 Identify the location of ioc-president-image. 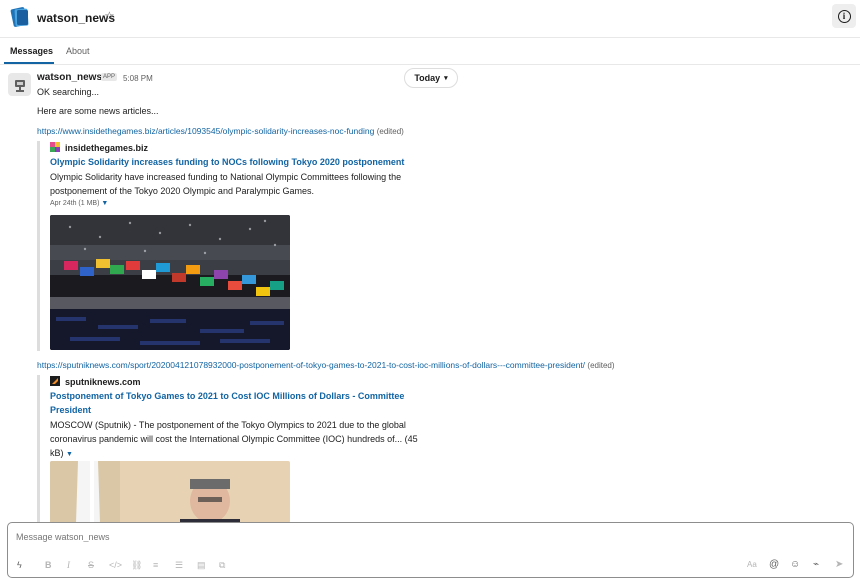
(170, 492).